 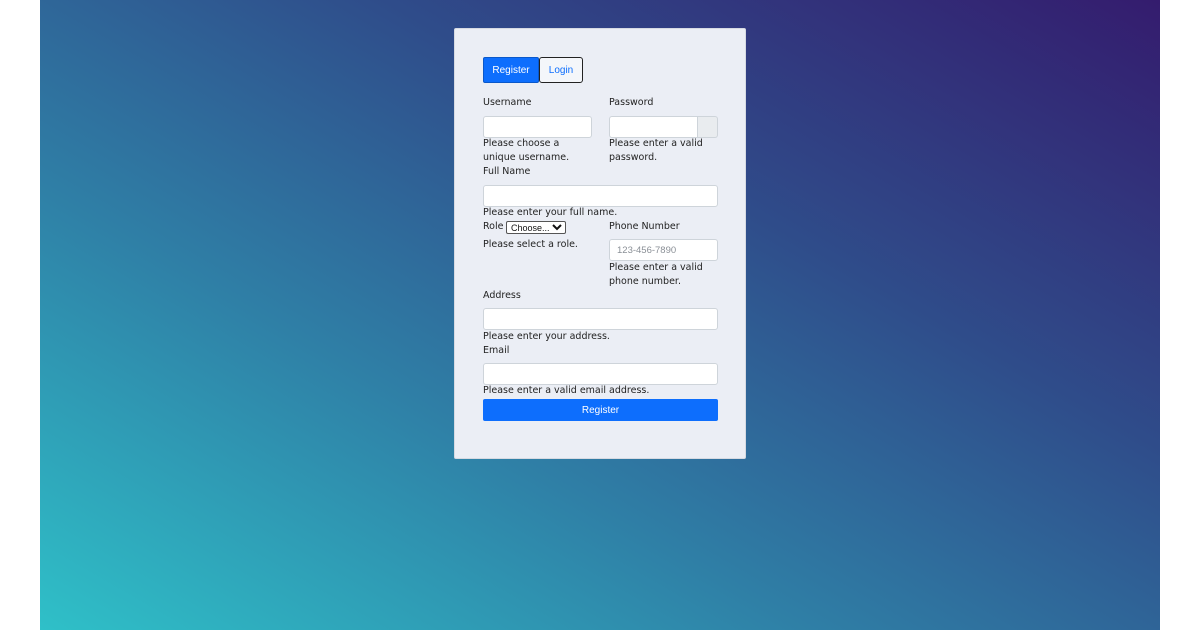 What do you see at coordinates (493, 226) in the screenshot?
I see `role-label: Role` at bounding box center [493, 226].